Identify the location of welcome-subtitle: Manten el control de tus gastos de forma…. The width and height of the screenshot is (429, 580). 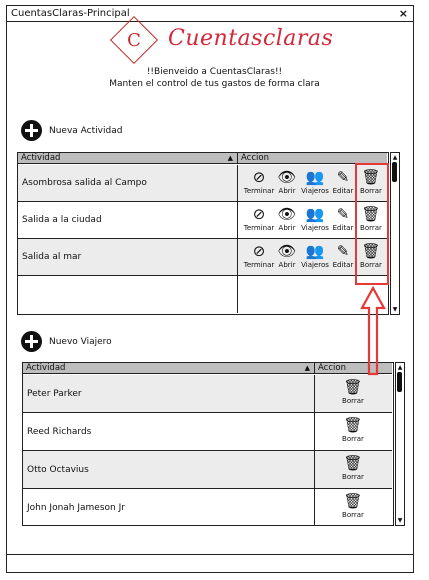
(214, 84).